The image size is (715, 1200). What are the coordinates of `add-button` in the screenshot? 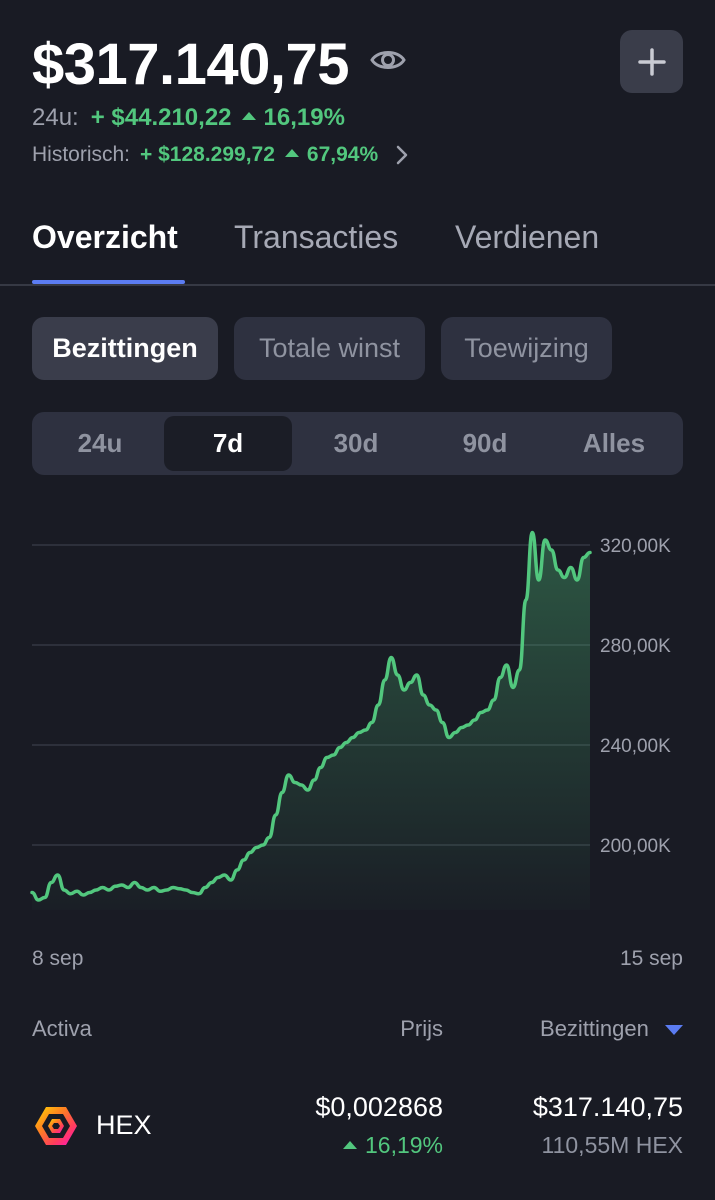 It's located at (651, 61).